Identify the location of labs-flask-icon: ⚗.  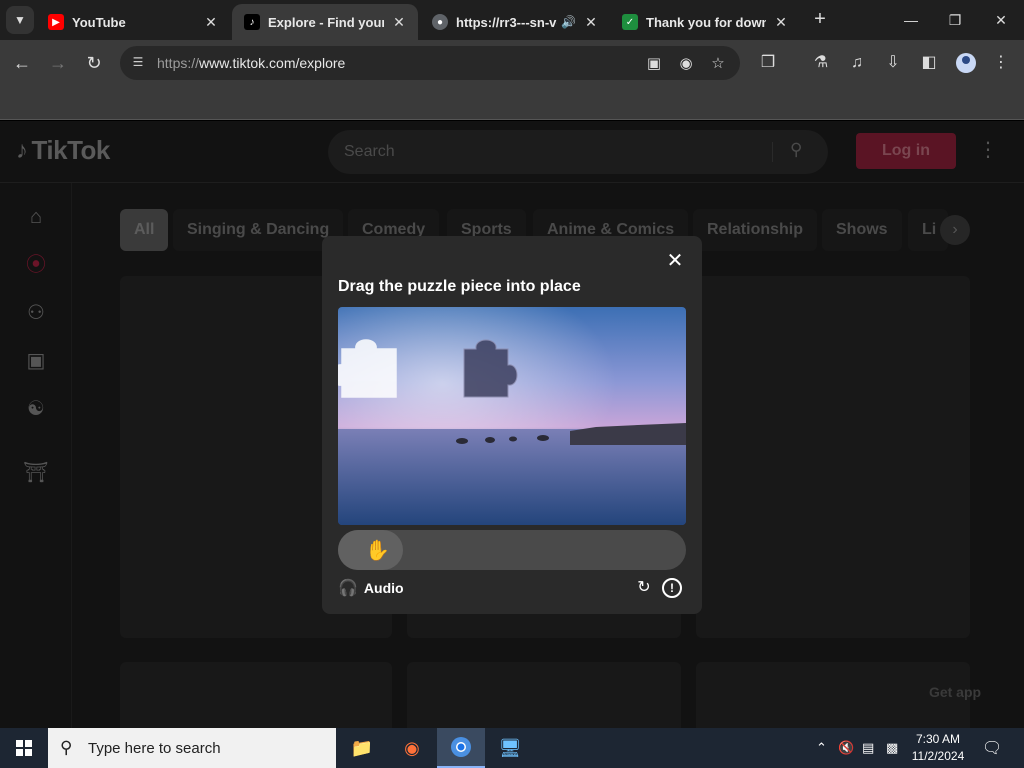
(821, 63).